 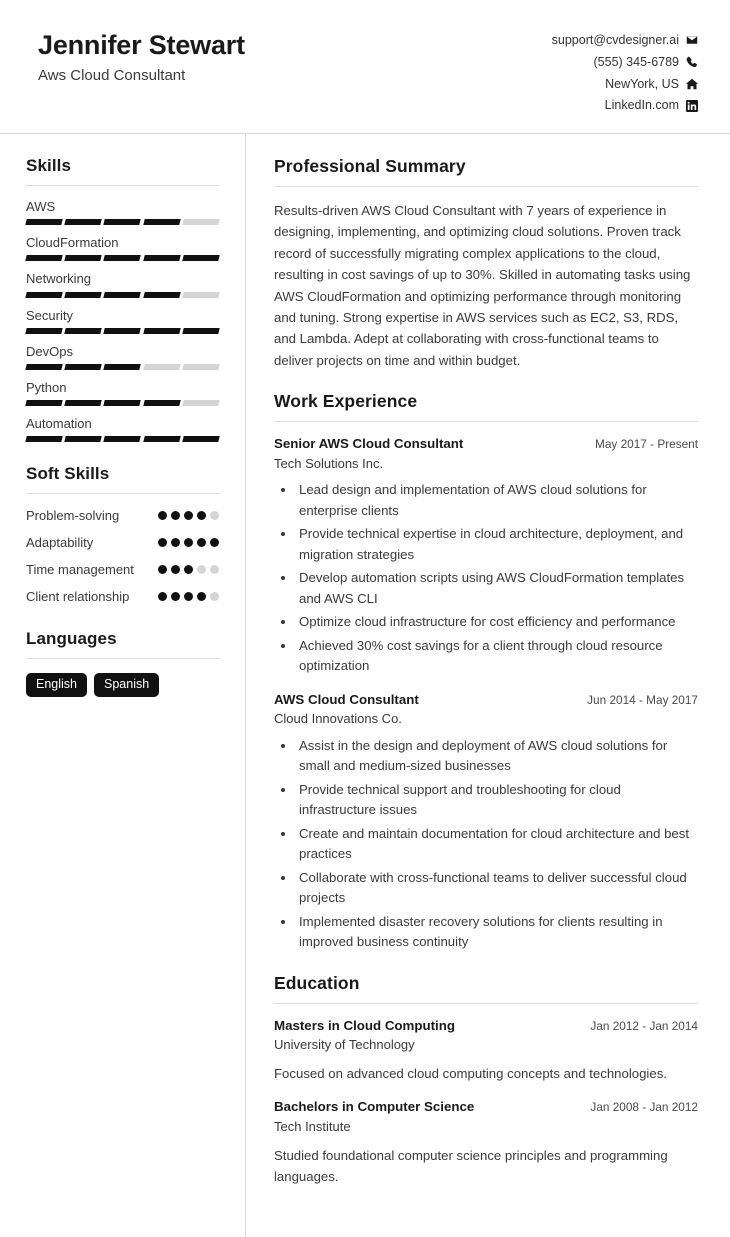 What do you see at coordinates (80, 569) in the screenshot?
I see `soft-skill-label: Time management` at bounding box center [80, 569].